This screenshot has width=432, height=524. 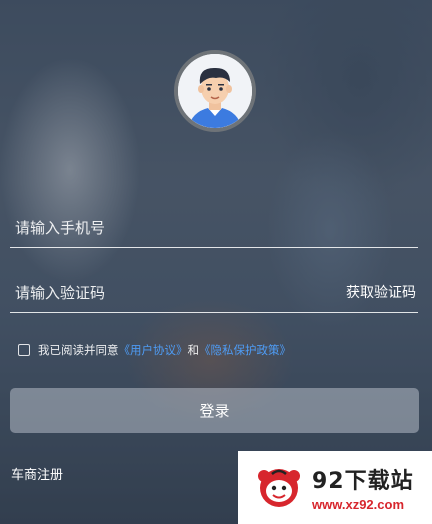 I want to click on privacy-policy-link: 《隐私保护政策》, so click(x=245, y=350).